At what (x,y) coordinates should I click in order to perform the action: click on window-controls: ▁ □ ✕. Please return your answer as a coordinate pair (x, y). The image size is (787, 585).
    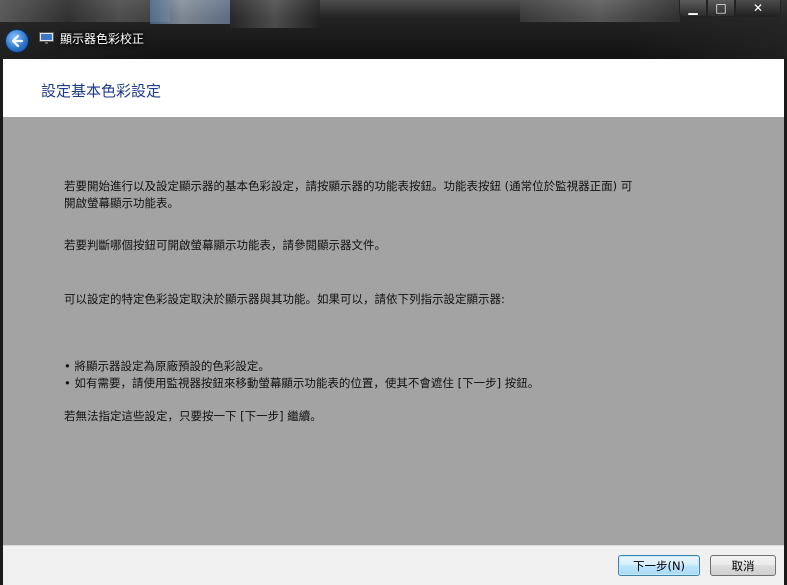
    Looking at the image, I should click on (730, 8).